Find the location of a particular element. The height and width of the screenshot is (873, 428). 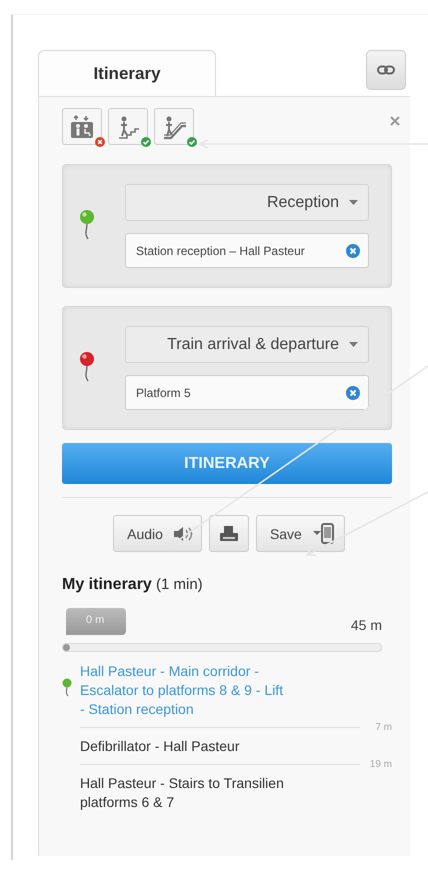

itinerary-heading: My itinerary (1 min) is located at coordinates (133, 585).